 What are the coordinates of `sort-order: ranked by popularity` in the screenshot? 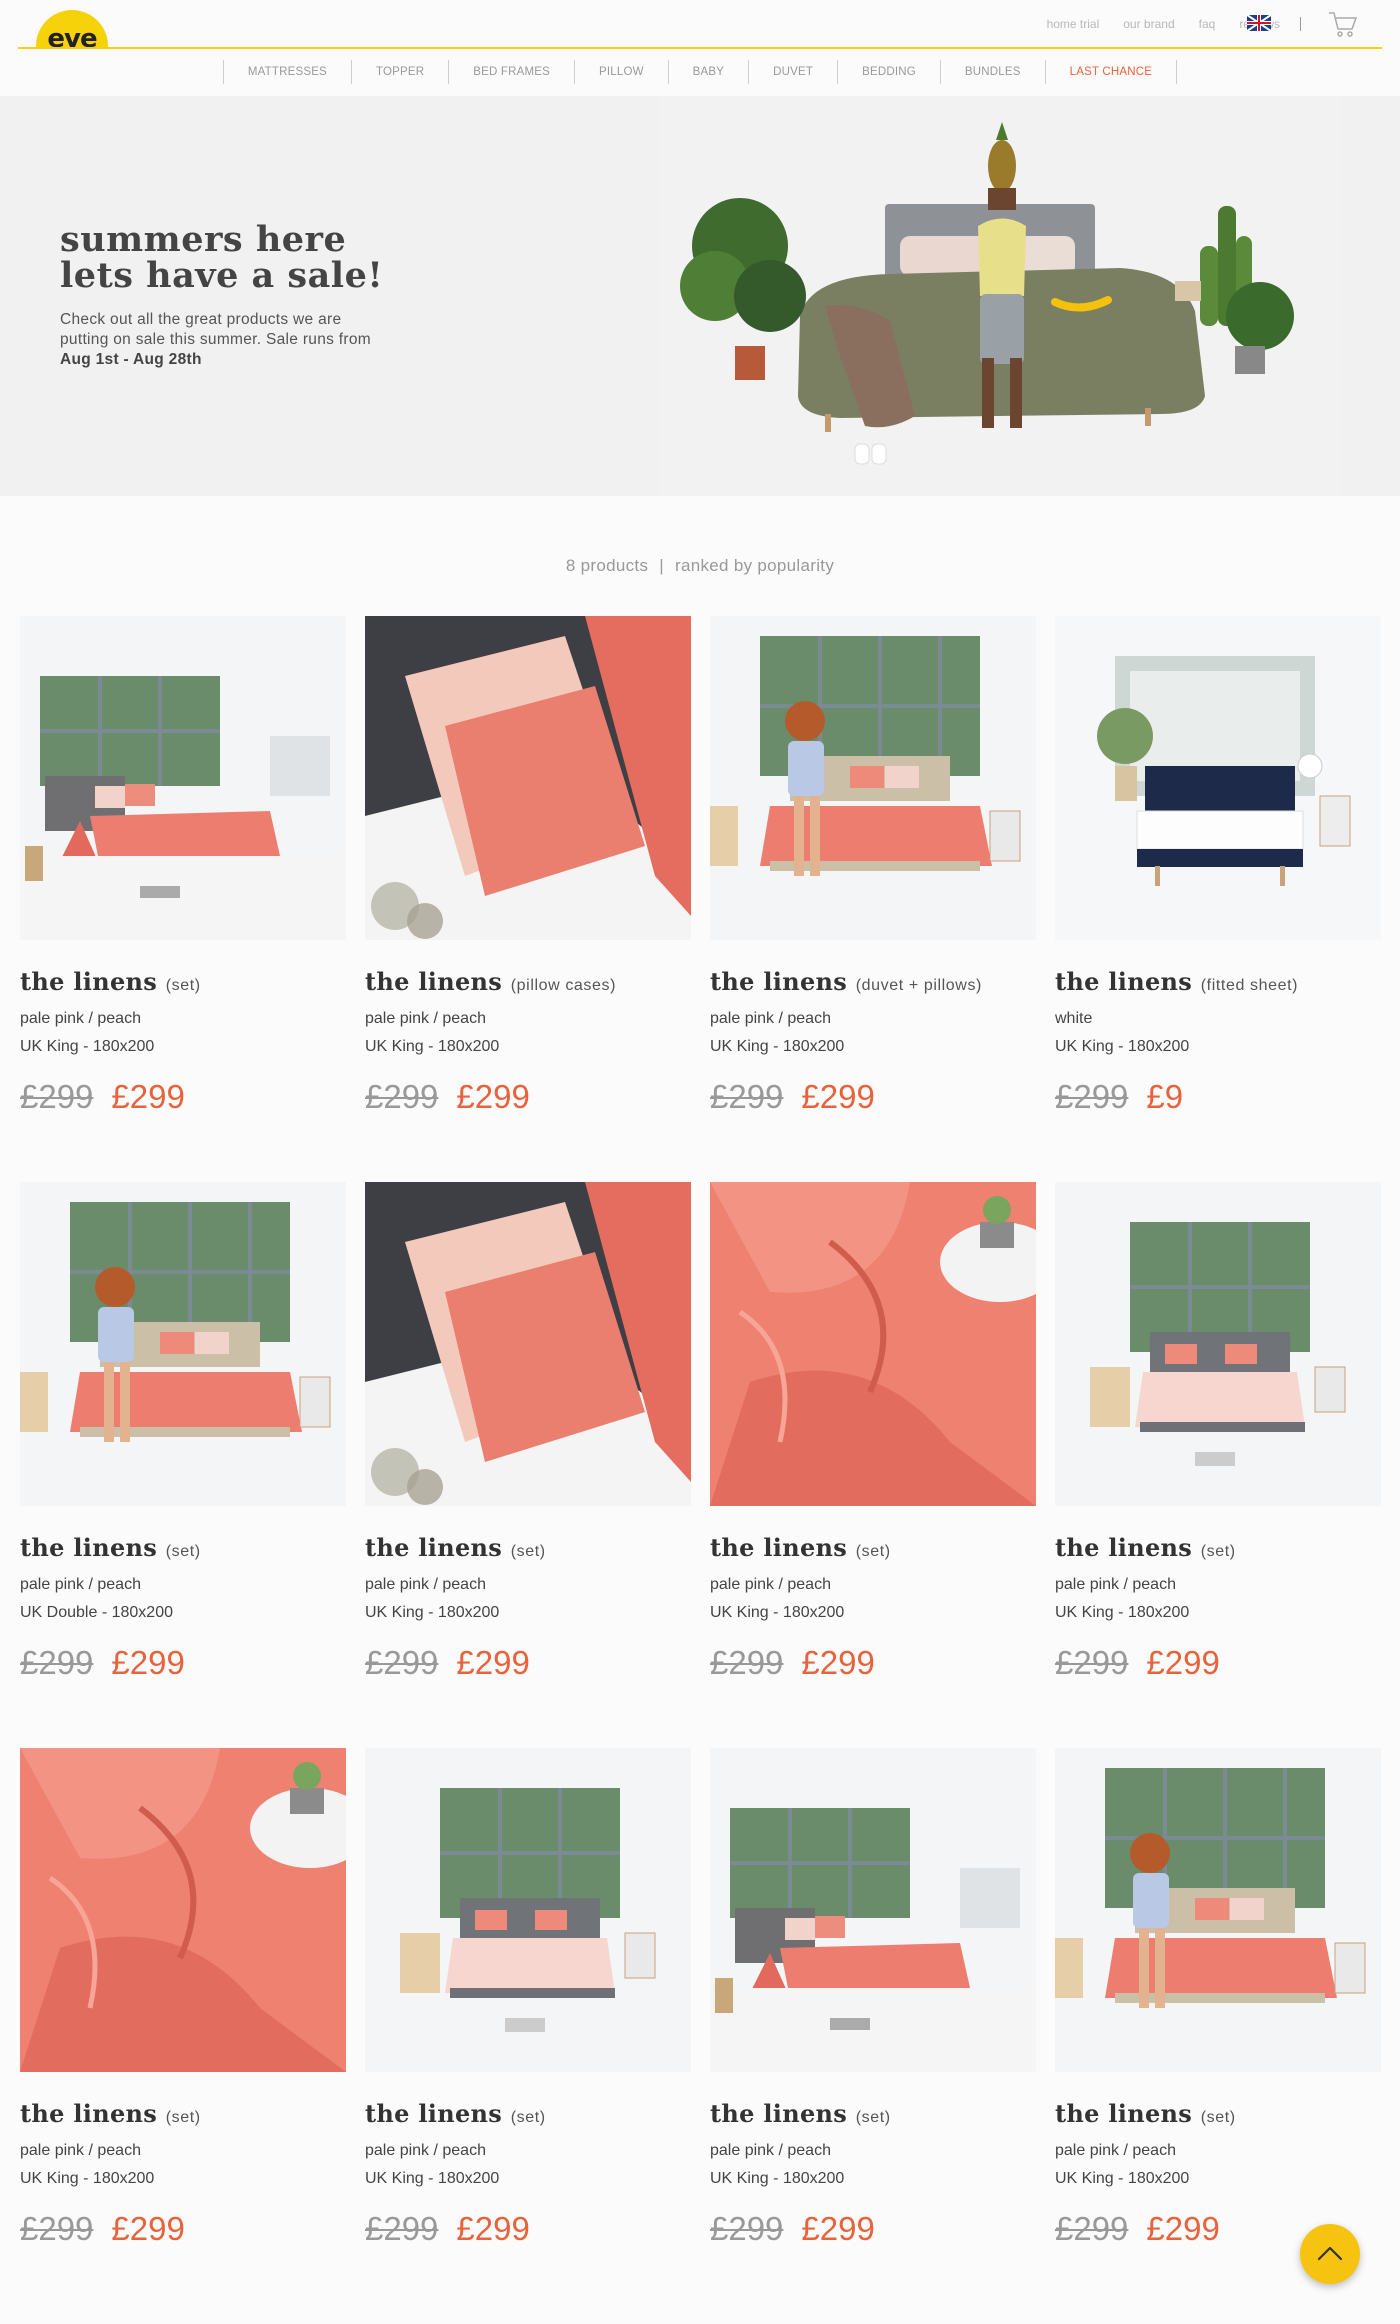 It's located at (754, 565).